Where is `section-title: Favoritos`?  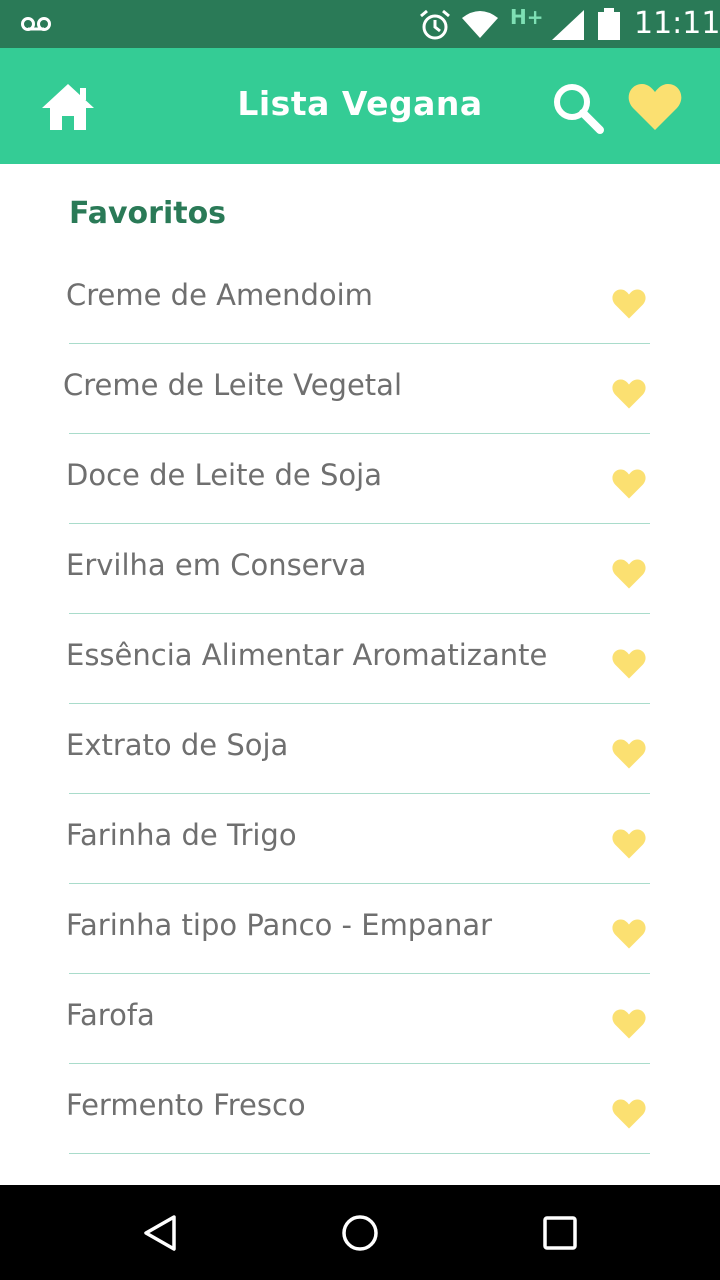
section-title: Favoritos is located at coordinates (148, 213).